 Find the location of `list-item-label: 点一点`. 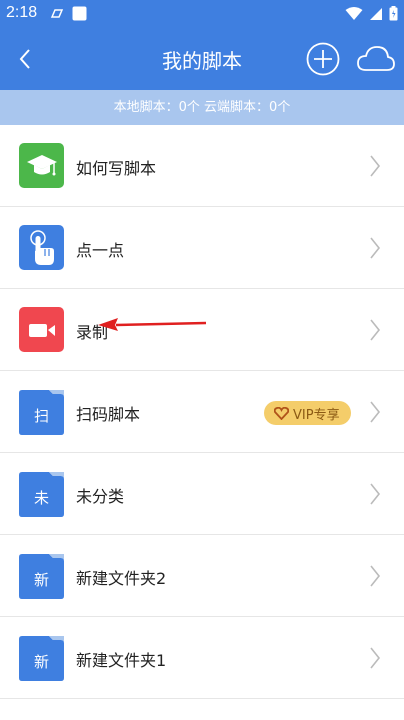

list-item-label: 点一点 is located at coordinates (100, 250).